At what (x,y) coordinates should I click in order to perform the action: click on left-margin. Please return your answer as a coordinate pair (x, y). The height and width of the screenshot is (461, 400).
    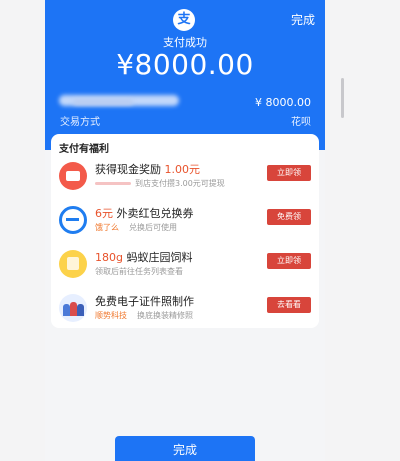
    Looking at the image, I should click on (22, 230).